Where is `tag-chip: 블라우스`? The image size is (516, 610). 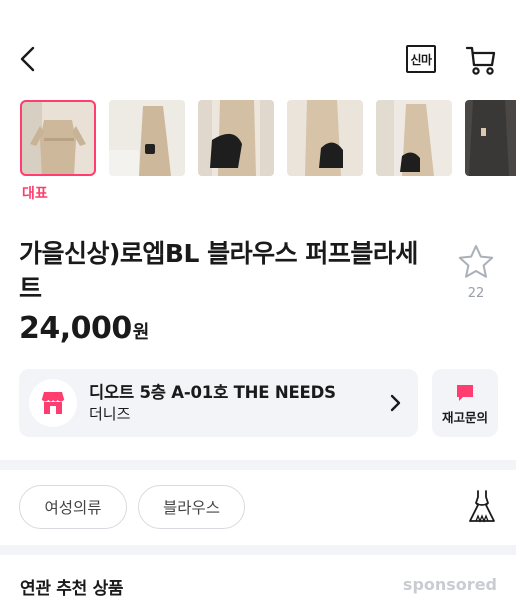
tag-chip: 블라우스 is located at coordinates (191, 507).